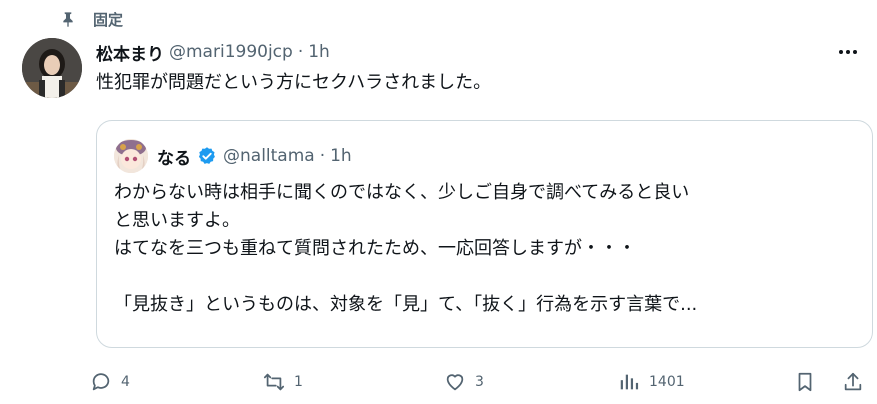 Image resolution: width=877 pixels, height=404 pixels. What do you see at coordinates (68, 19) in the screenshot?
I see `pin-icon` at bounding box center [68, 19].